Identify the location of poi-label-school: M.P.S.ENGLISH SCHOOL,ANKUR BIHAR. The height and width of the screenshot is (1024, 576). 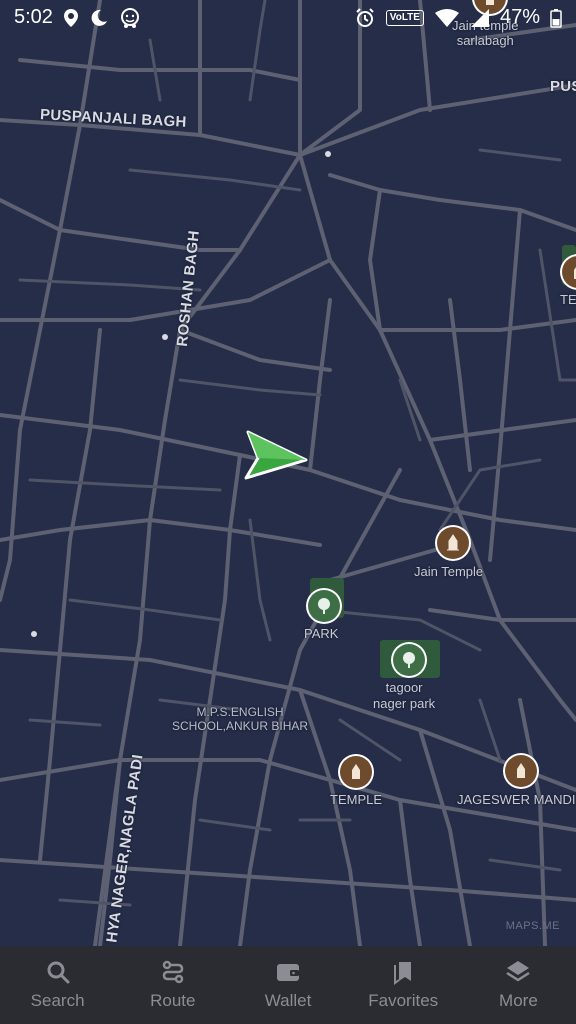
(240, 719).